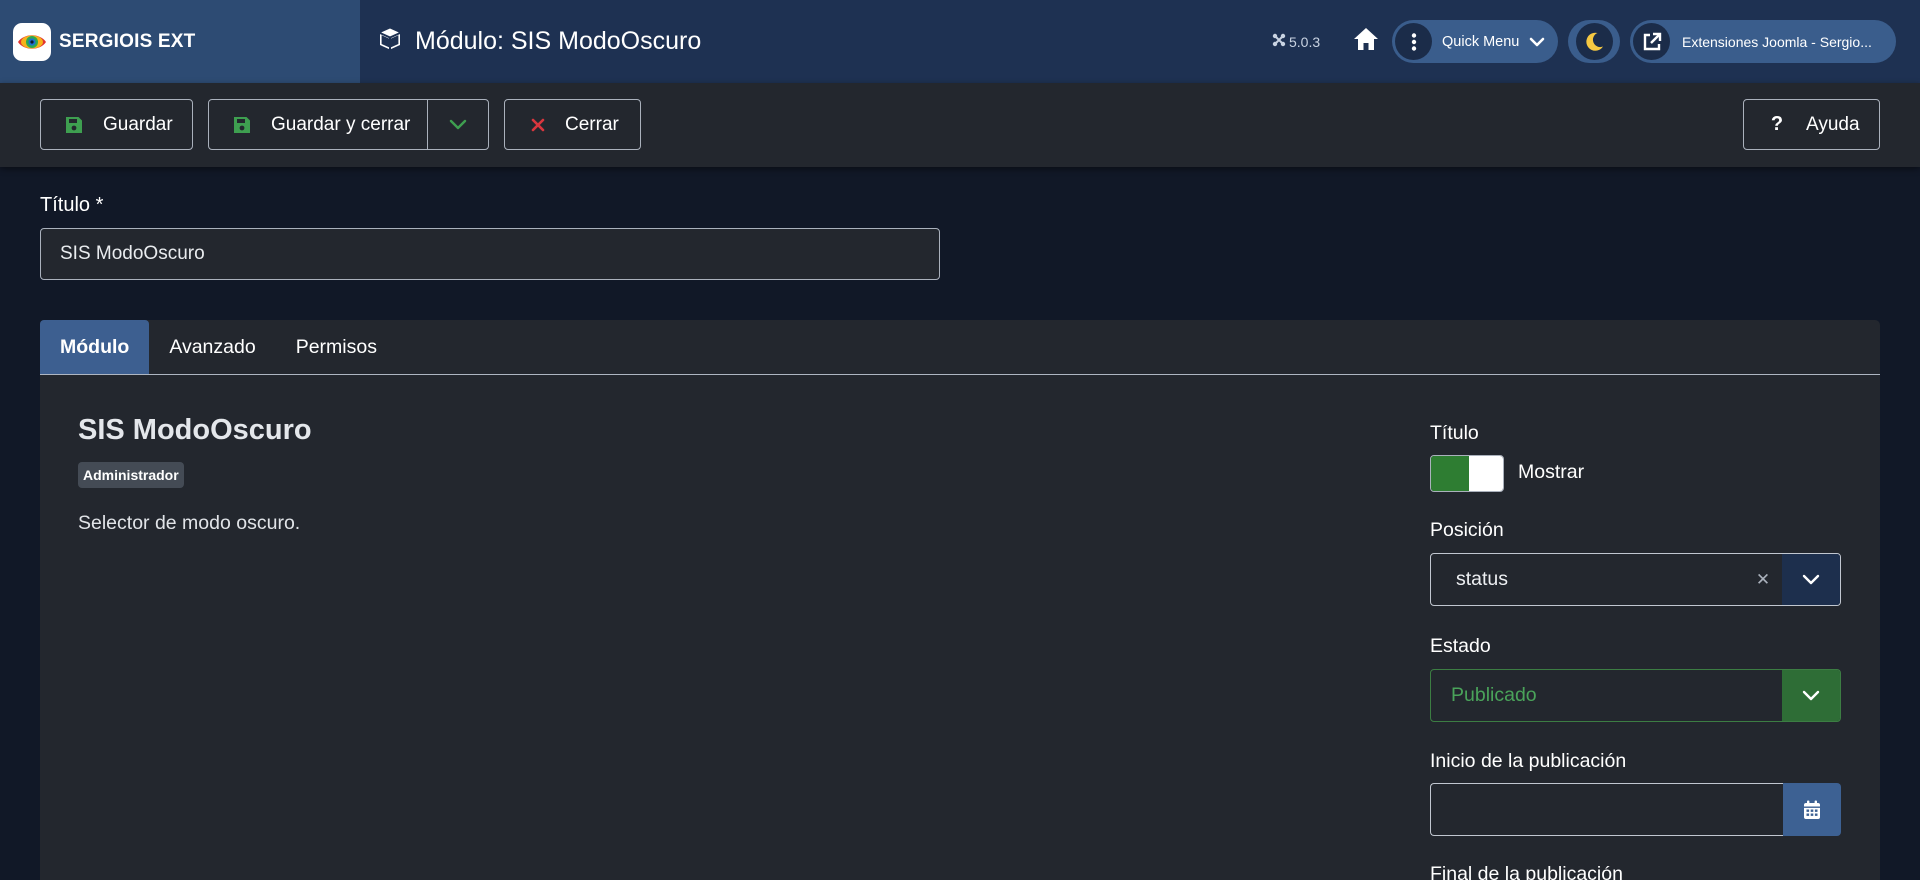 The image size is (1920, 880). I want to click on tab-bar: Módulo Avanzado Permisos, so click(960, 347).